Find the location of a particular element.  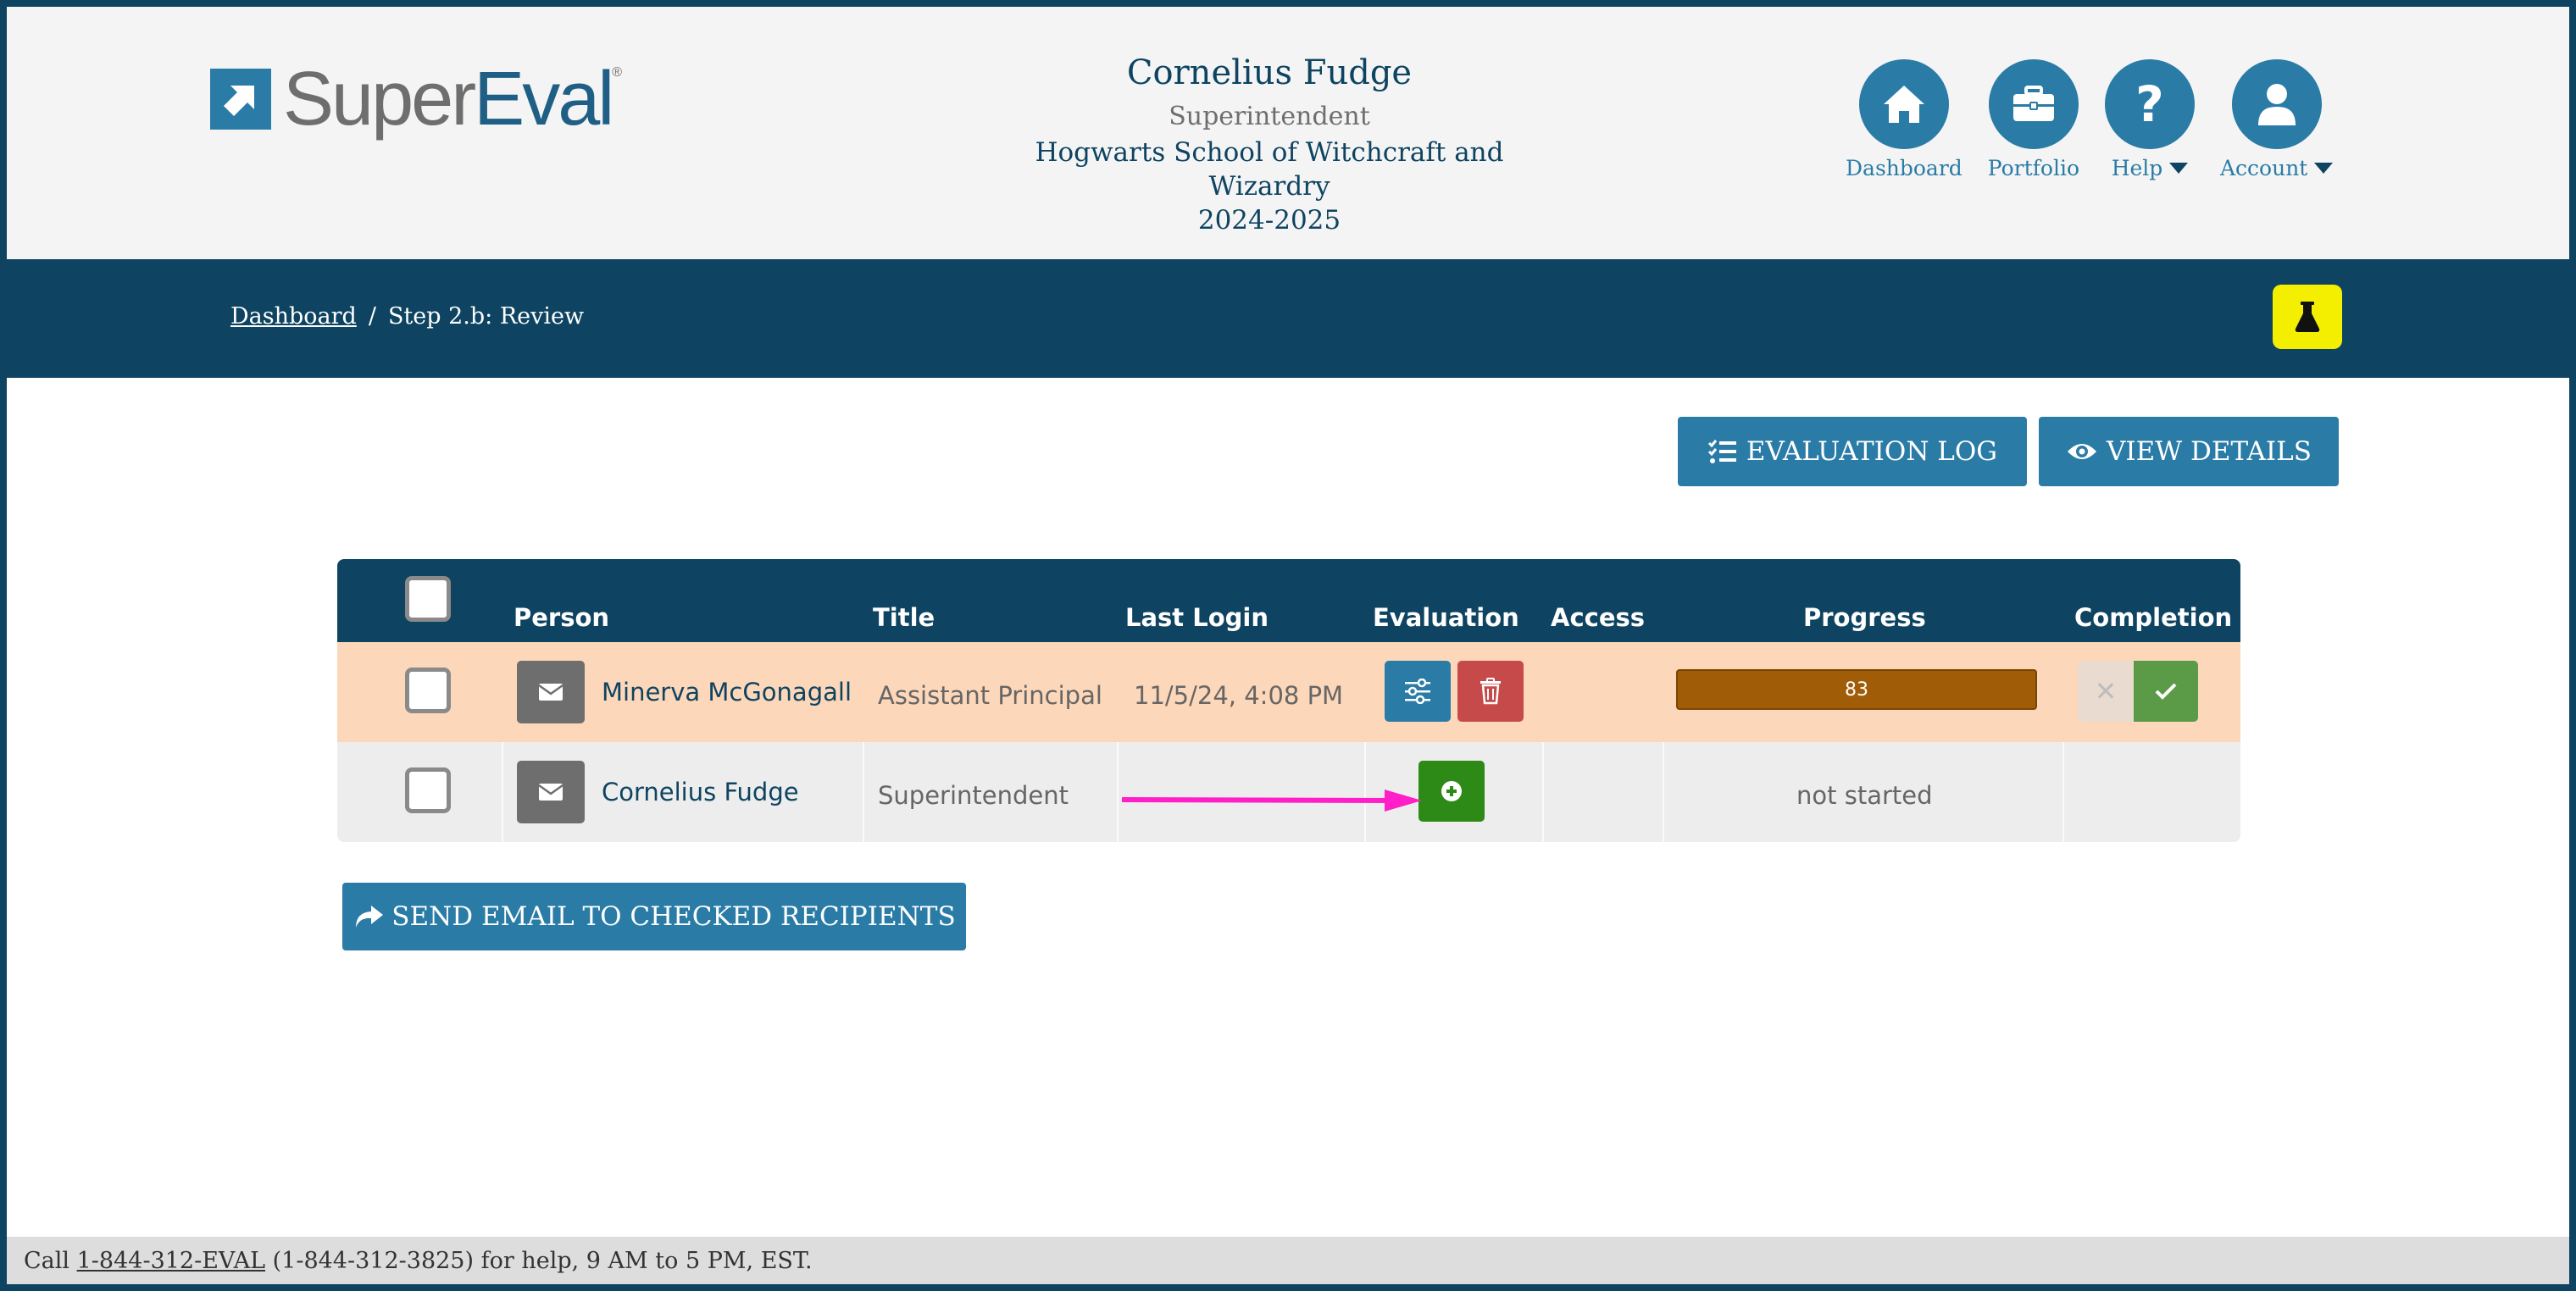

annotation-arrow-icon is located at coordinates (1272, 801).